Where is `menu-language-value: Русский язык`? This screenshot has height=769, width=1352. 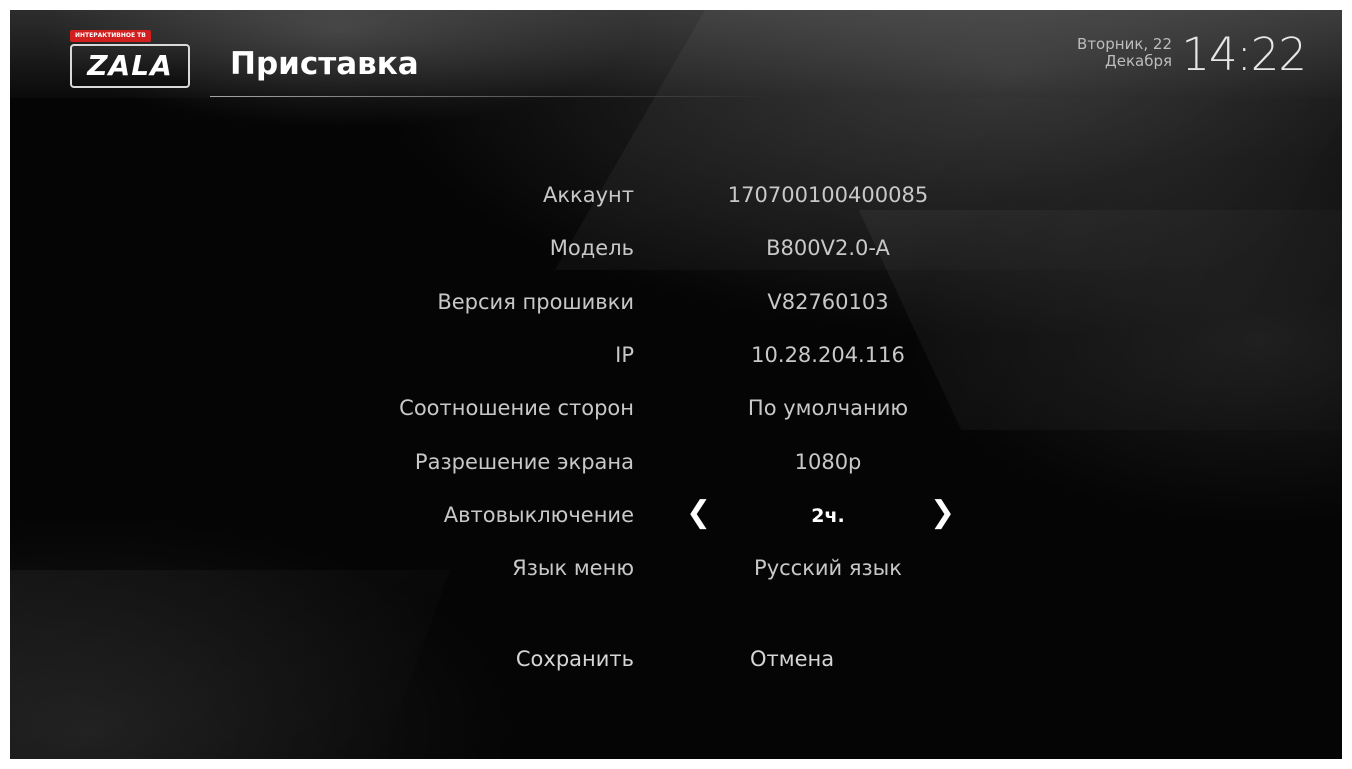 menu-language-value: Русский язык is located at coordinates (828, 568).